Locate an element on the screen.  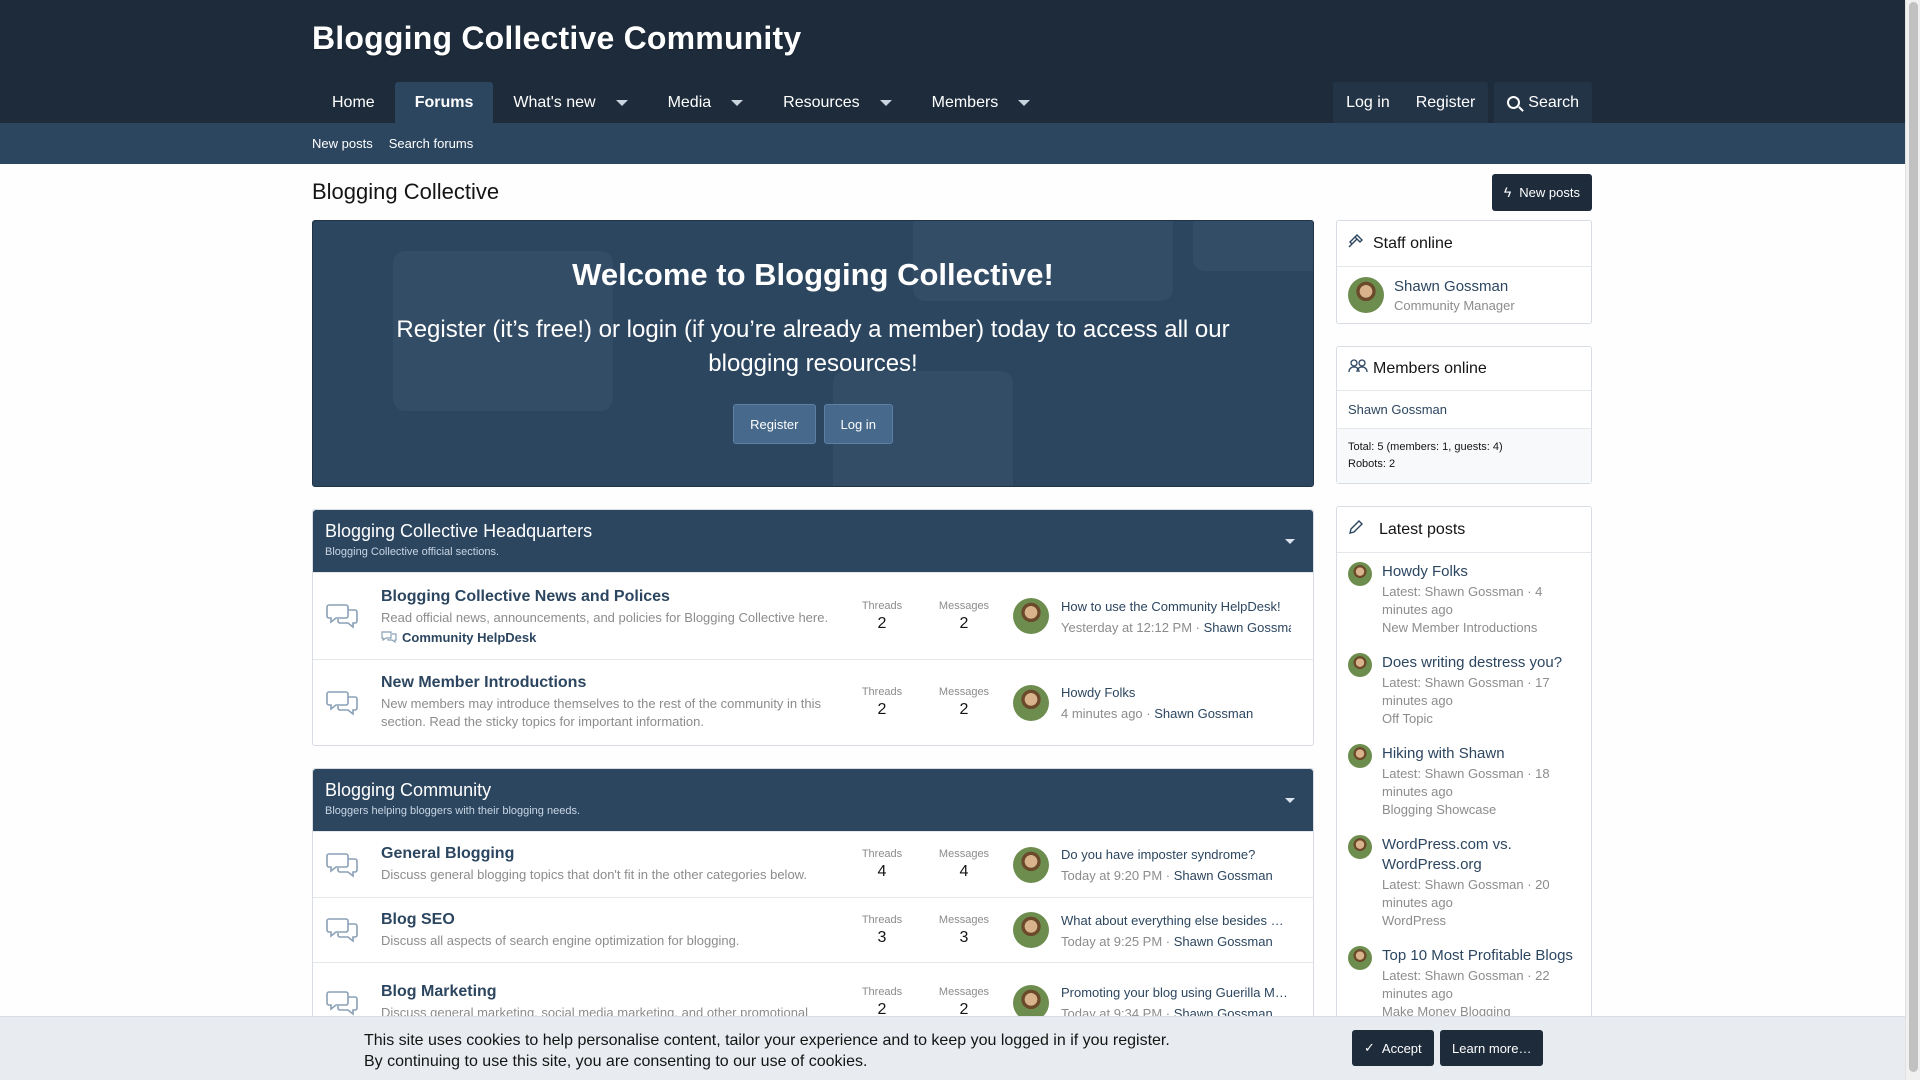
latest-post-title: Howdy Folks is located at coordinates (1425, 571).